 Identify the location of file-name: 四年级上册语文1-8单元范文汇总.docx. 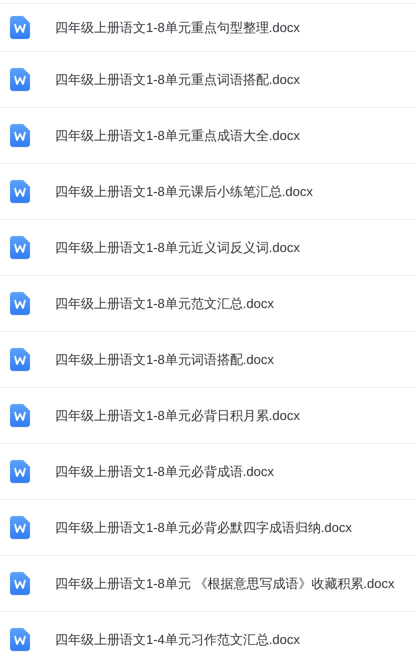
(164, 304).